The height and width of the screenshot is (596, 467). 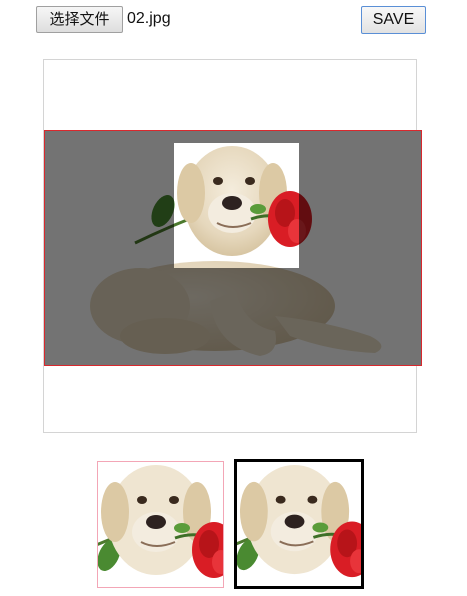 I want to click on crop-preview-large, so click(x=160, y=524).